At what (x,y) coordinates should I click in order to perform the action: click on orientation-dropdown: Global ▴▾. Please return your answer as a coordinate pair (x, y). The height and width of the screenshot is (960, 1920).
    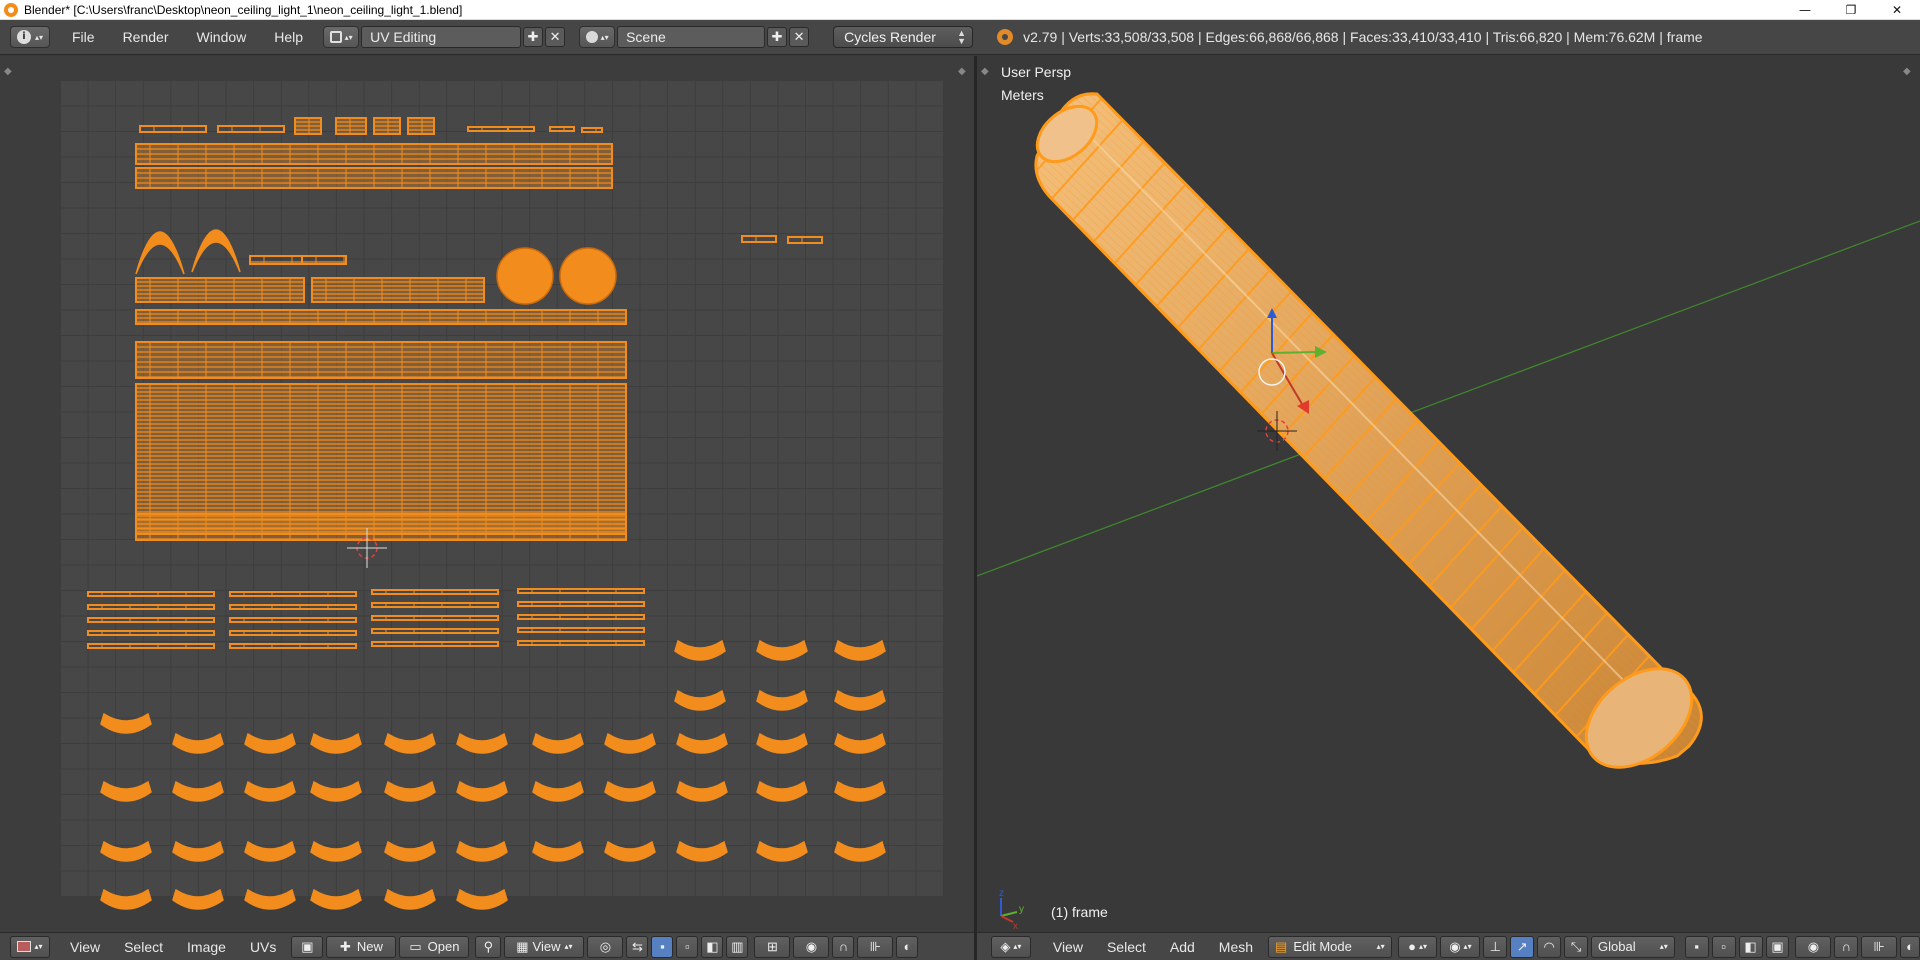
    Looking at the image, I should click on (1633, 946).